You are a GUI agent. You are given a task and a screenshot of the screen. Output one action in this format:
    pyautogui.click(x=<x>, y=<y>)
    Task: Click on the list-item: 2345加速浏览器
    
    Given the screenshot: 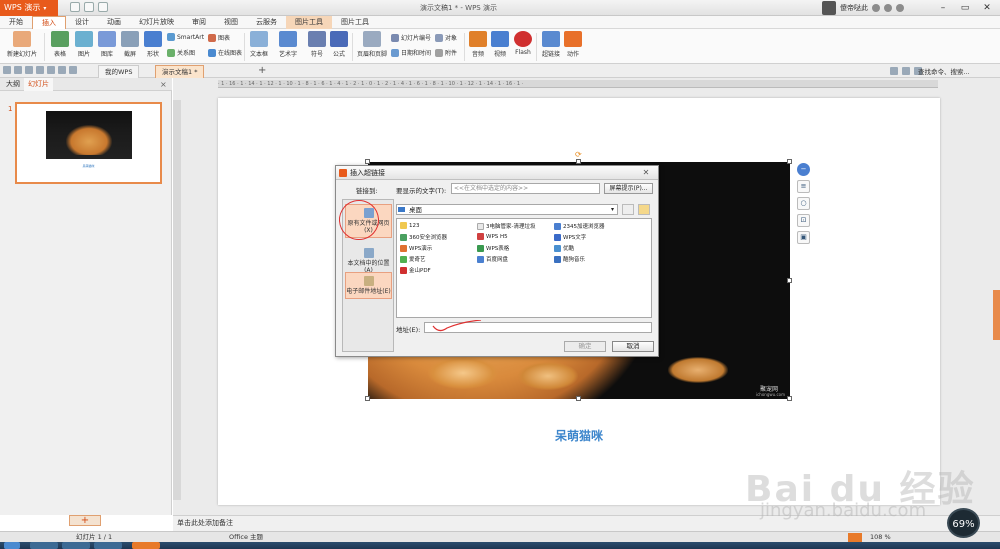 What is the action you would take?
    pyautogui.click(x=579, y=226)
    